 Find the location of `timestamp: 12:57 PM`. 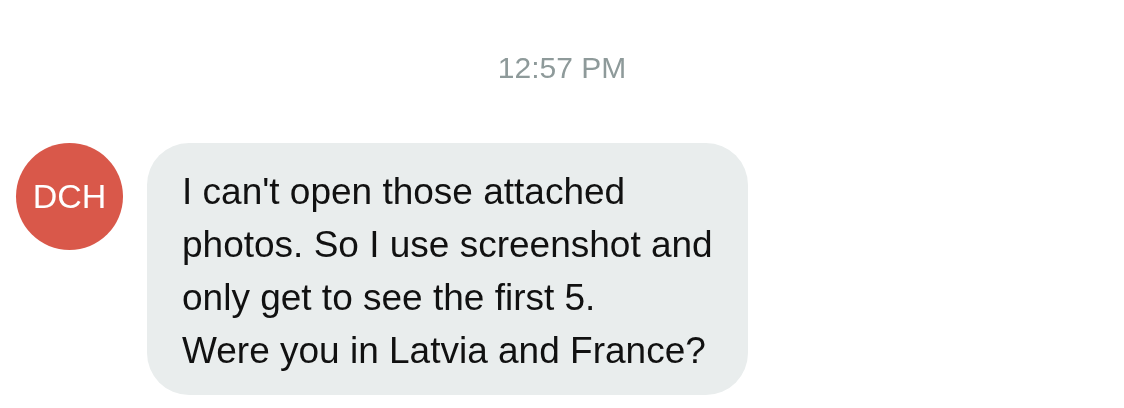

timestamp: 12:57 PM is located at coordinates (562, 67).